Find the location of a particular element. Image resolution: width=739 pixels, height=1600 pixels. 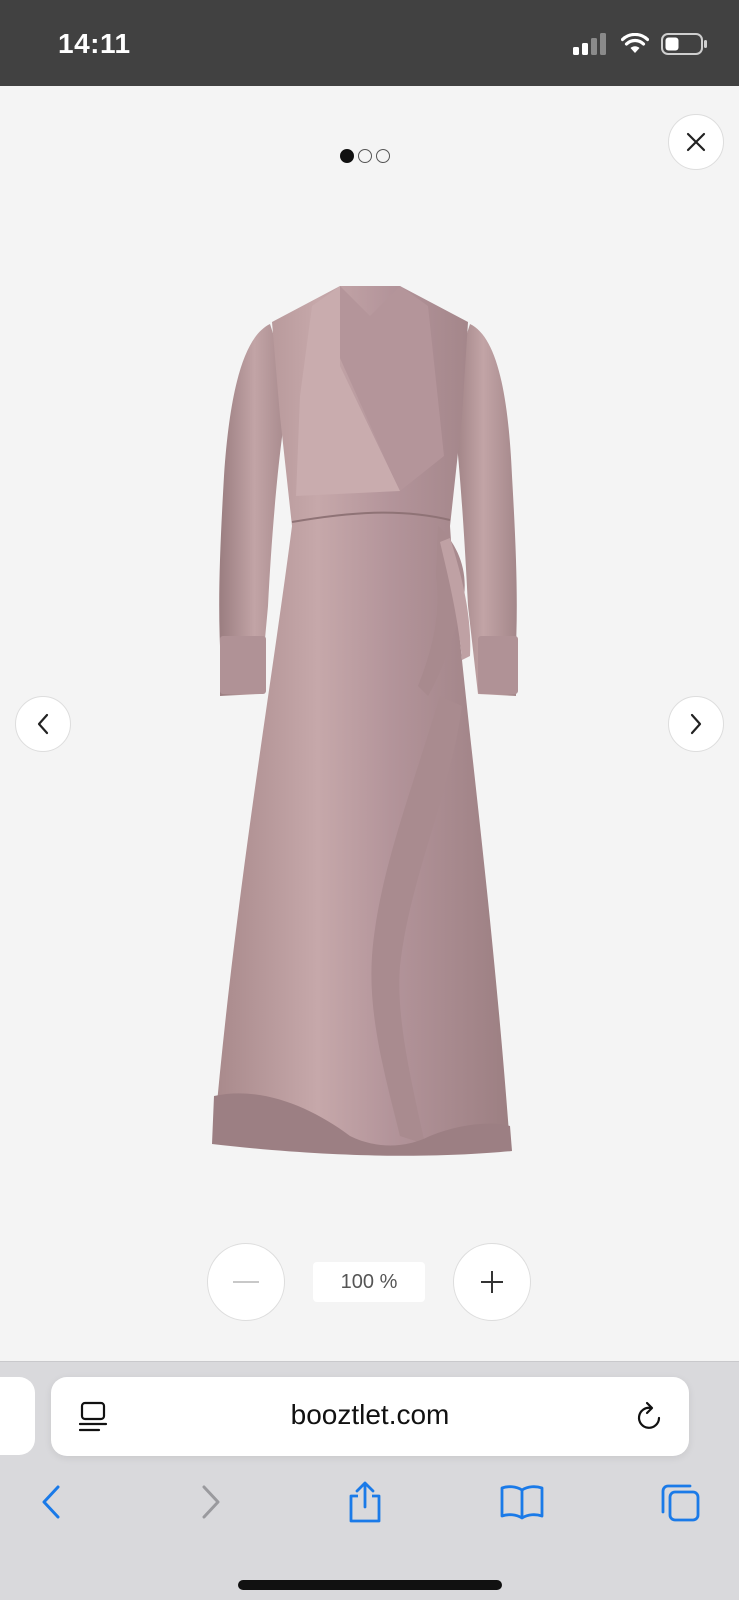

browser-toolbar is located at coordinates (369, 1507).